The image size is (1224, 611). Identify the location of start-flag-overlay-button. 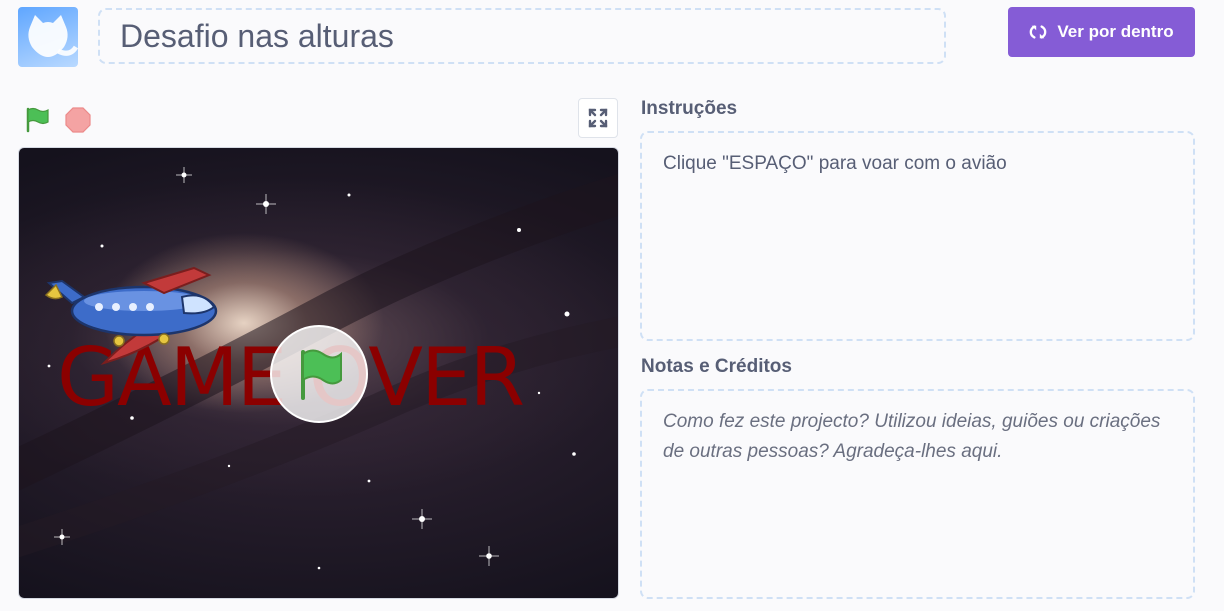
(319, 374).